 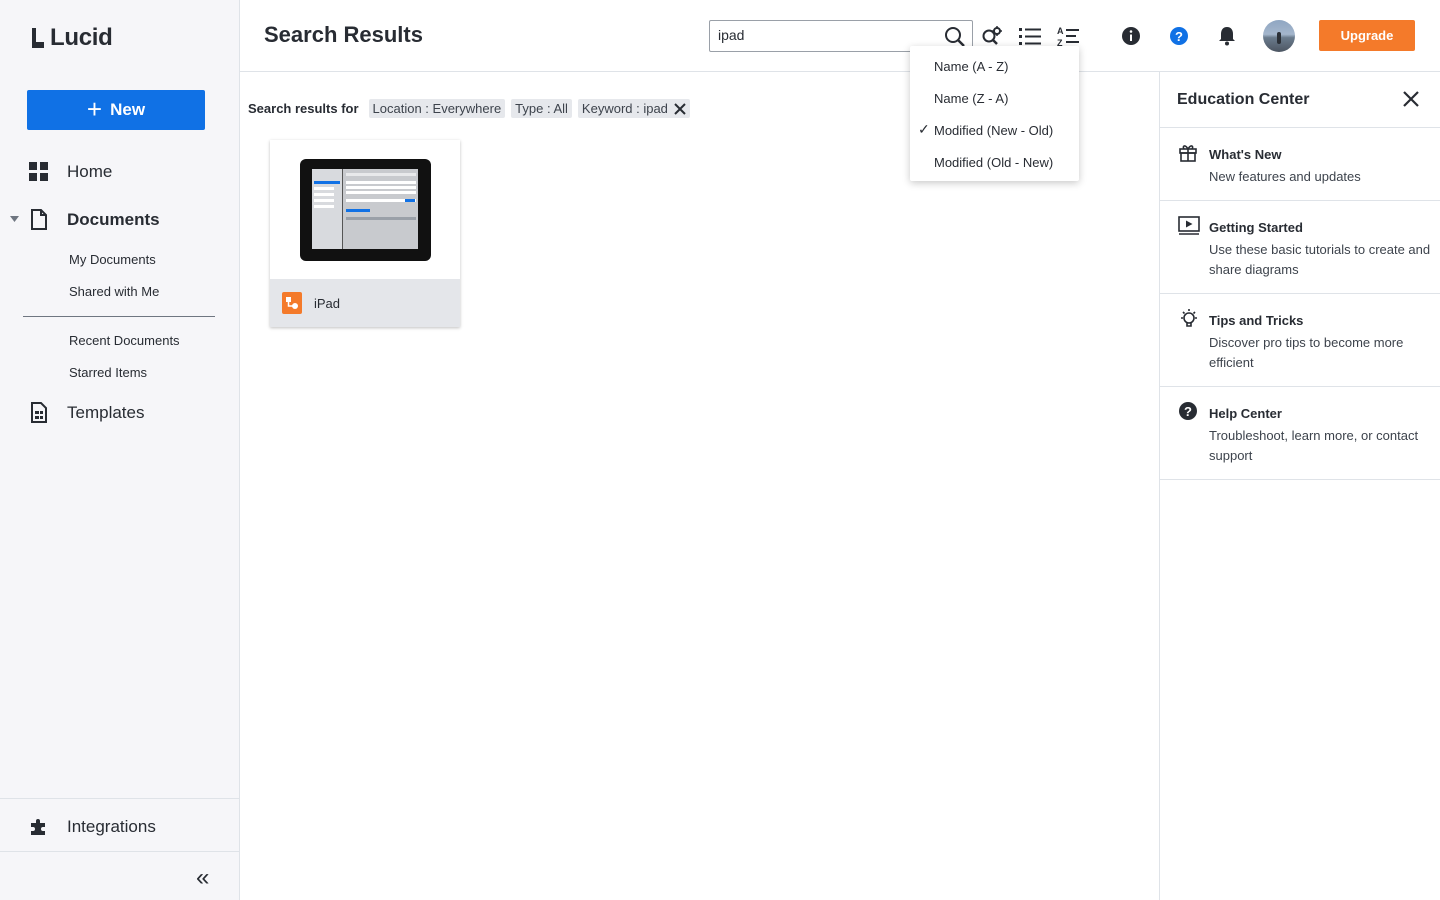 What do you see at coordinates (1256, 227) in the screenshot?
I see `edu-item-title: Getting Started` at bounding box center [1256, 227].